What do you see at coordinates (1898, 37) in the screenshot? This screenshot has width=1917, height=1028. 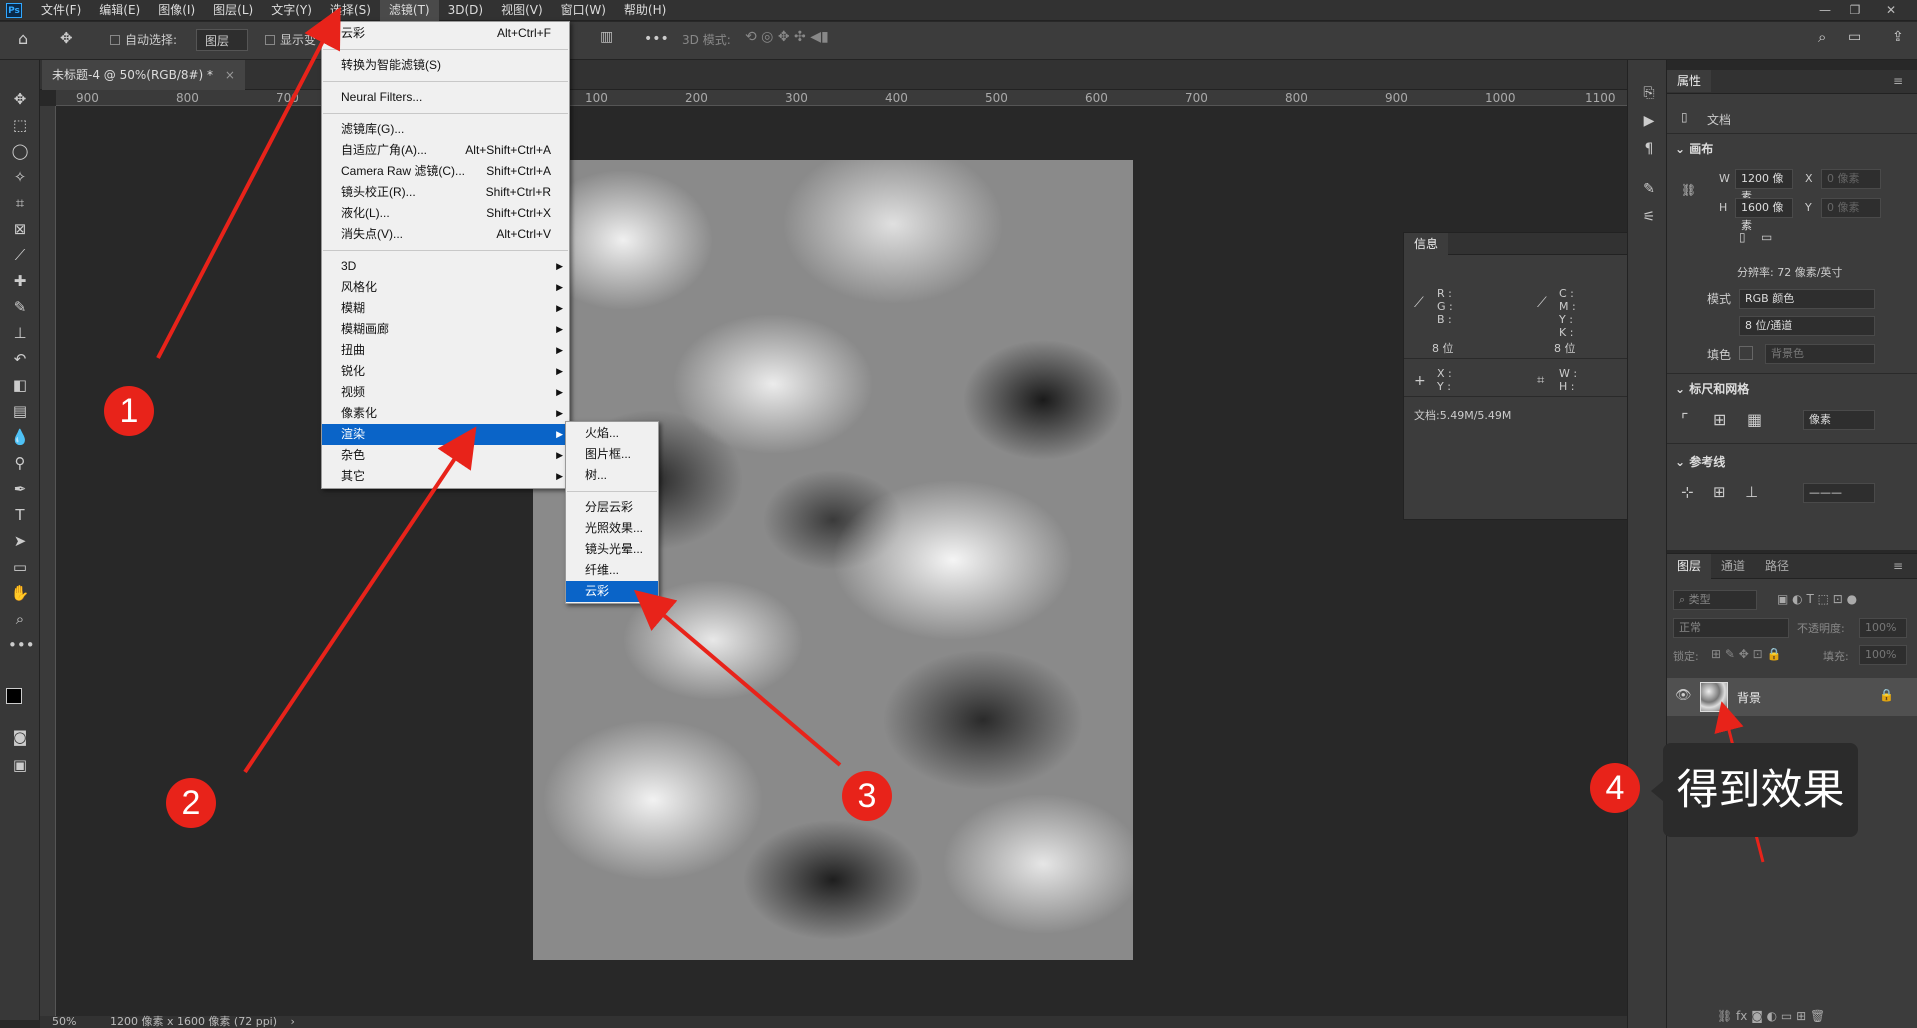 I see `share-icon: ⇪` at bounding box center [1898, 37].